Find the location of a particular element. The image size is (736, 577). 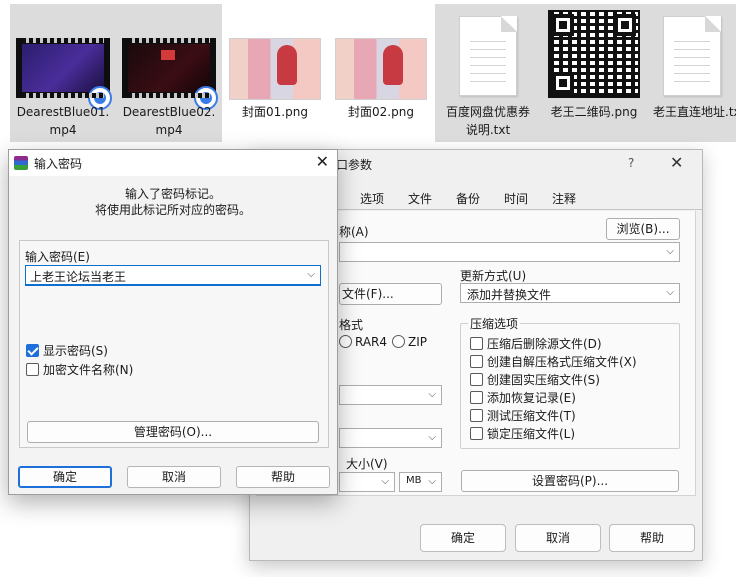

file-qrcode: 老王二维码.png is located at coordinates (594, 73).